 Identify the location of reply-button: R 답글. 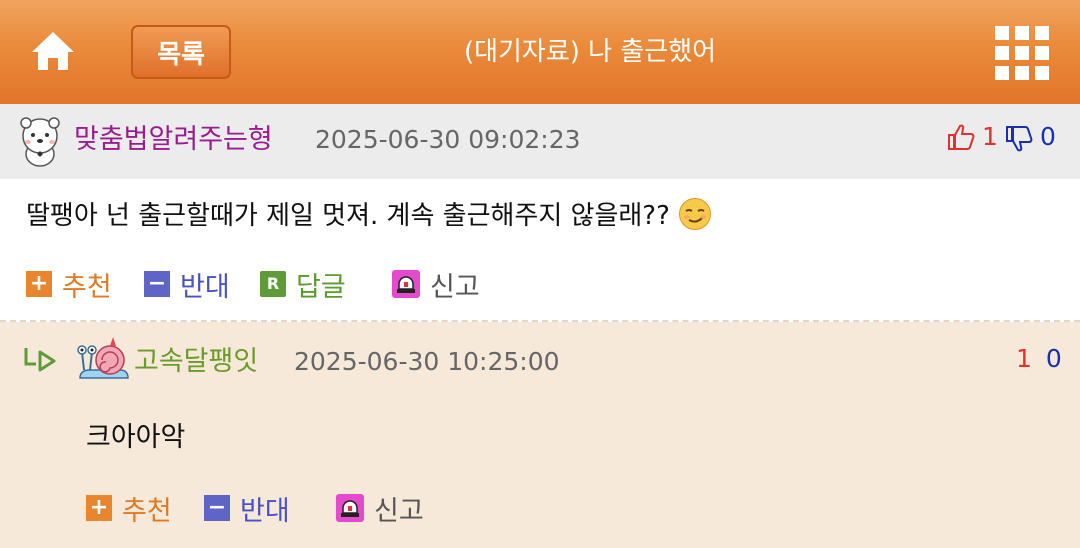
(303, 284).